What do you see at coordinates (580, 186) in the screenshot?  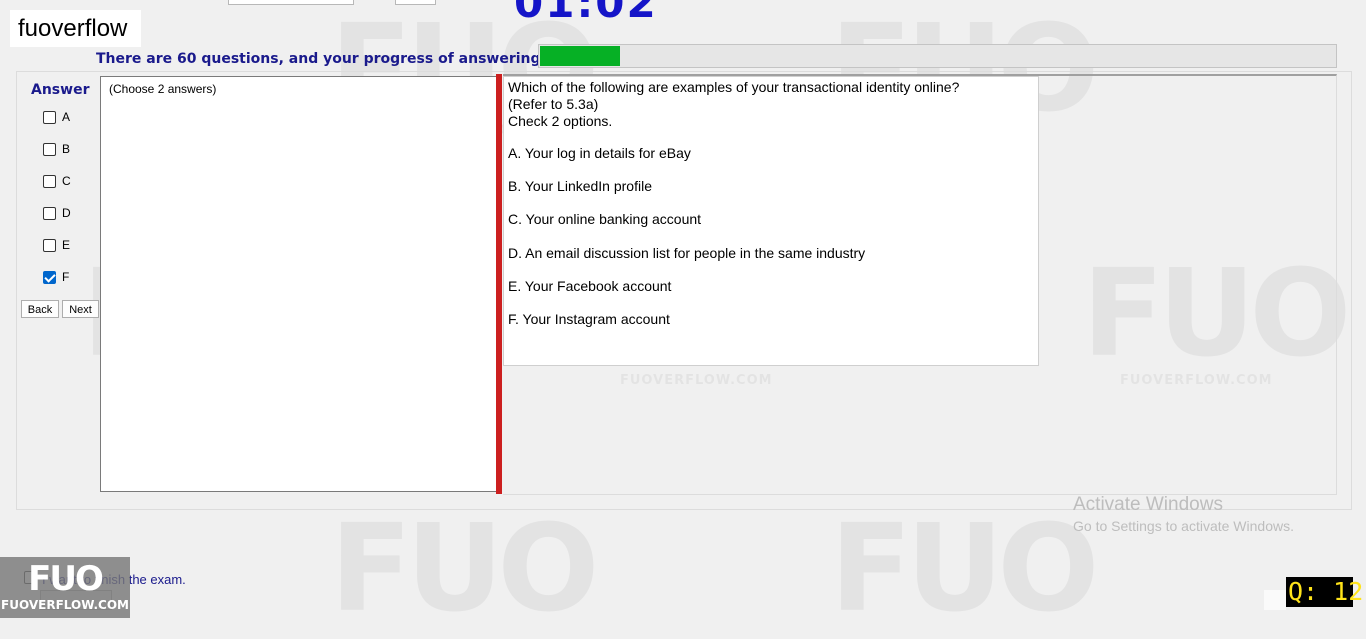 I see `question-option-b: B. Your LinkedIn profile` at bounding box center [580, 186].